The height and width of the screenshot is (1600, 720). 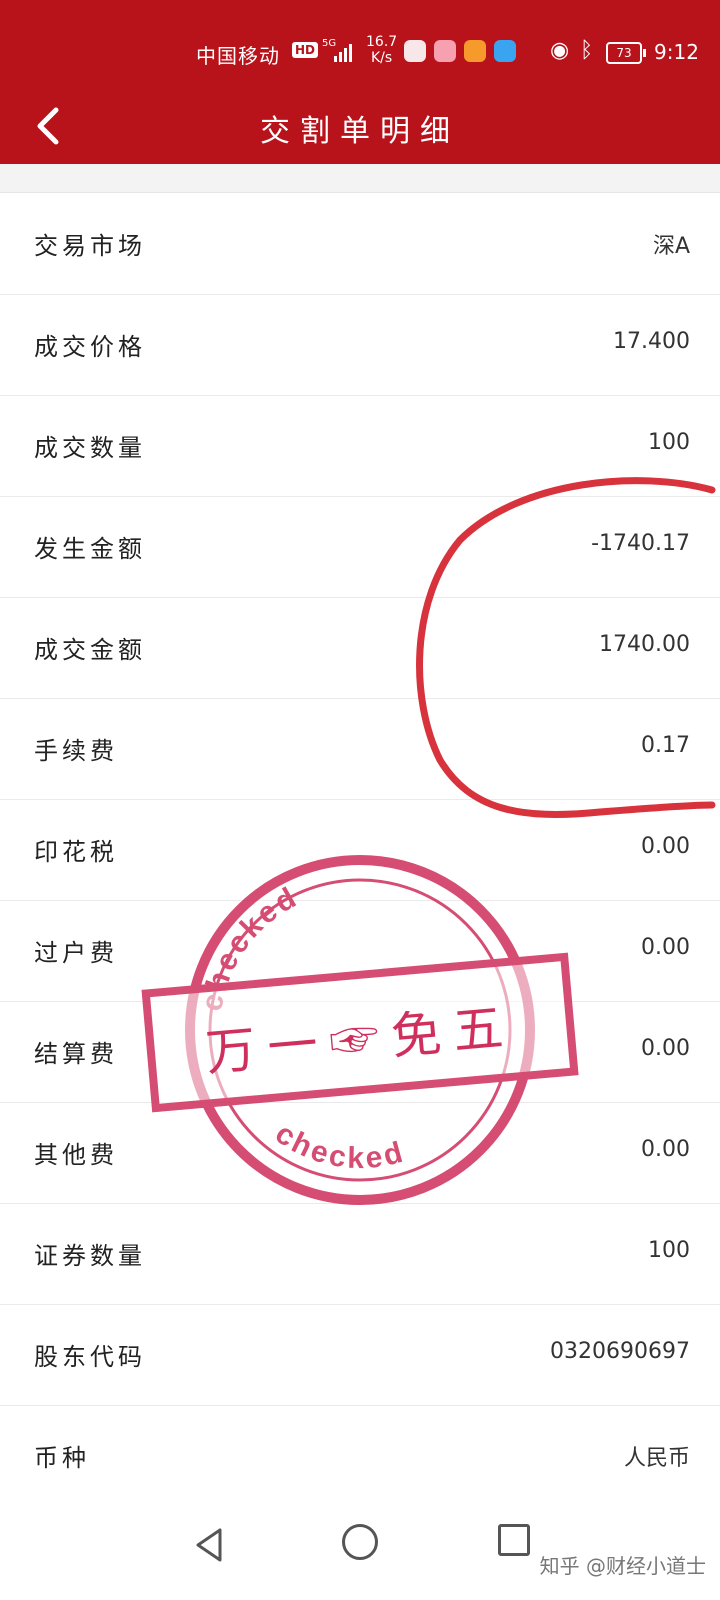 I want to click on detail-value: 深A, so click(x=671, y=246).